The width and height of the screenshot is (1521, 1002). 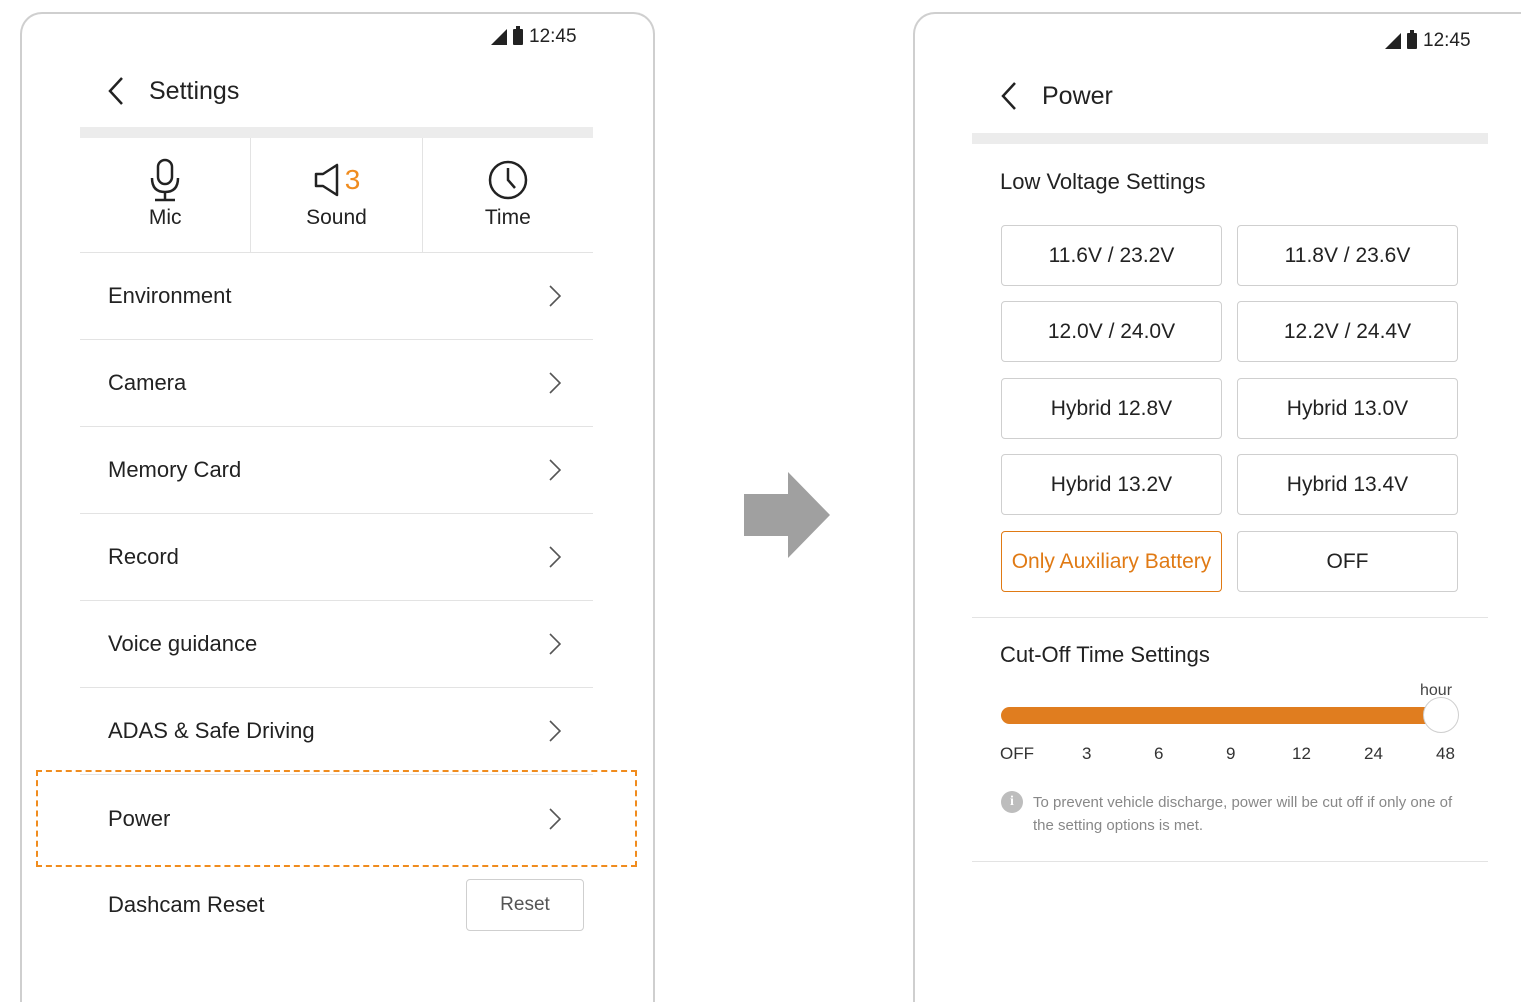 What do you see at coordinates (1111, 331) in the screenshot?
I see `voltage-option-12-0: 12.0V / 24.0V` at bounding box center [1111, 331].